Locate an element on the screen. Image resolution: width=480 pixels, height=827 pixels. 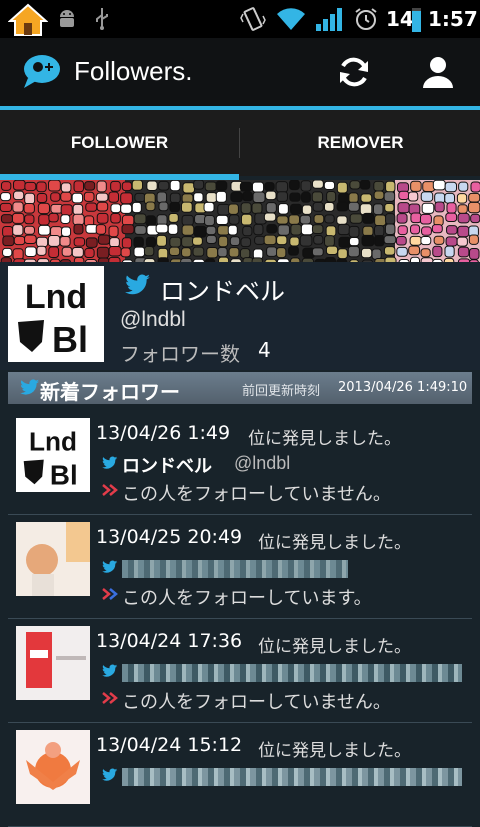
section-title: 新着フォロワー is located at coordinates (110, 392).